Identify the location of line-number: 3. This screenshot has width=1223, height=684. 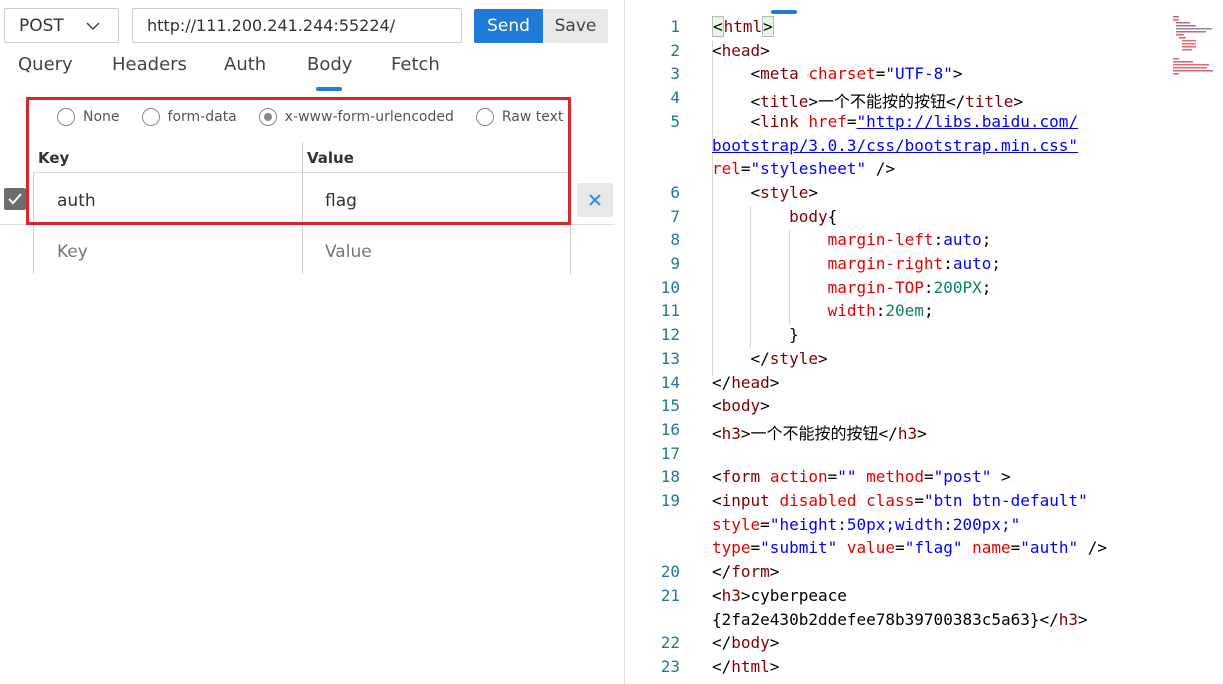
(675, 74).